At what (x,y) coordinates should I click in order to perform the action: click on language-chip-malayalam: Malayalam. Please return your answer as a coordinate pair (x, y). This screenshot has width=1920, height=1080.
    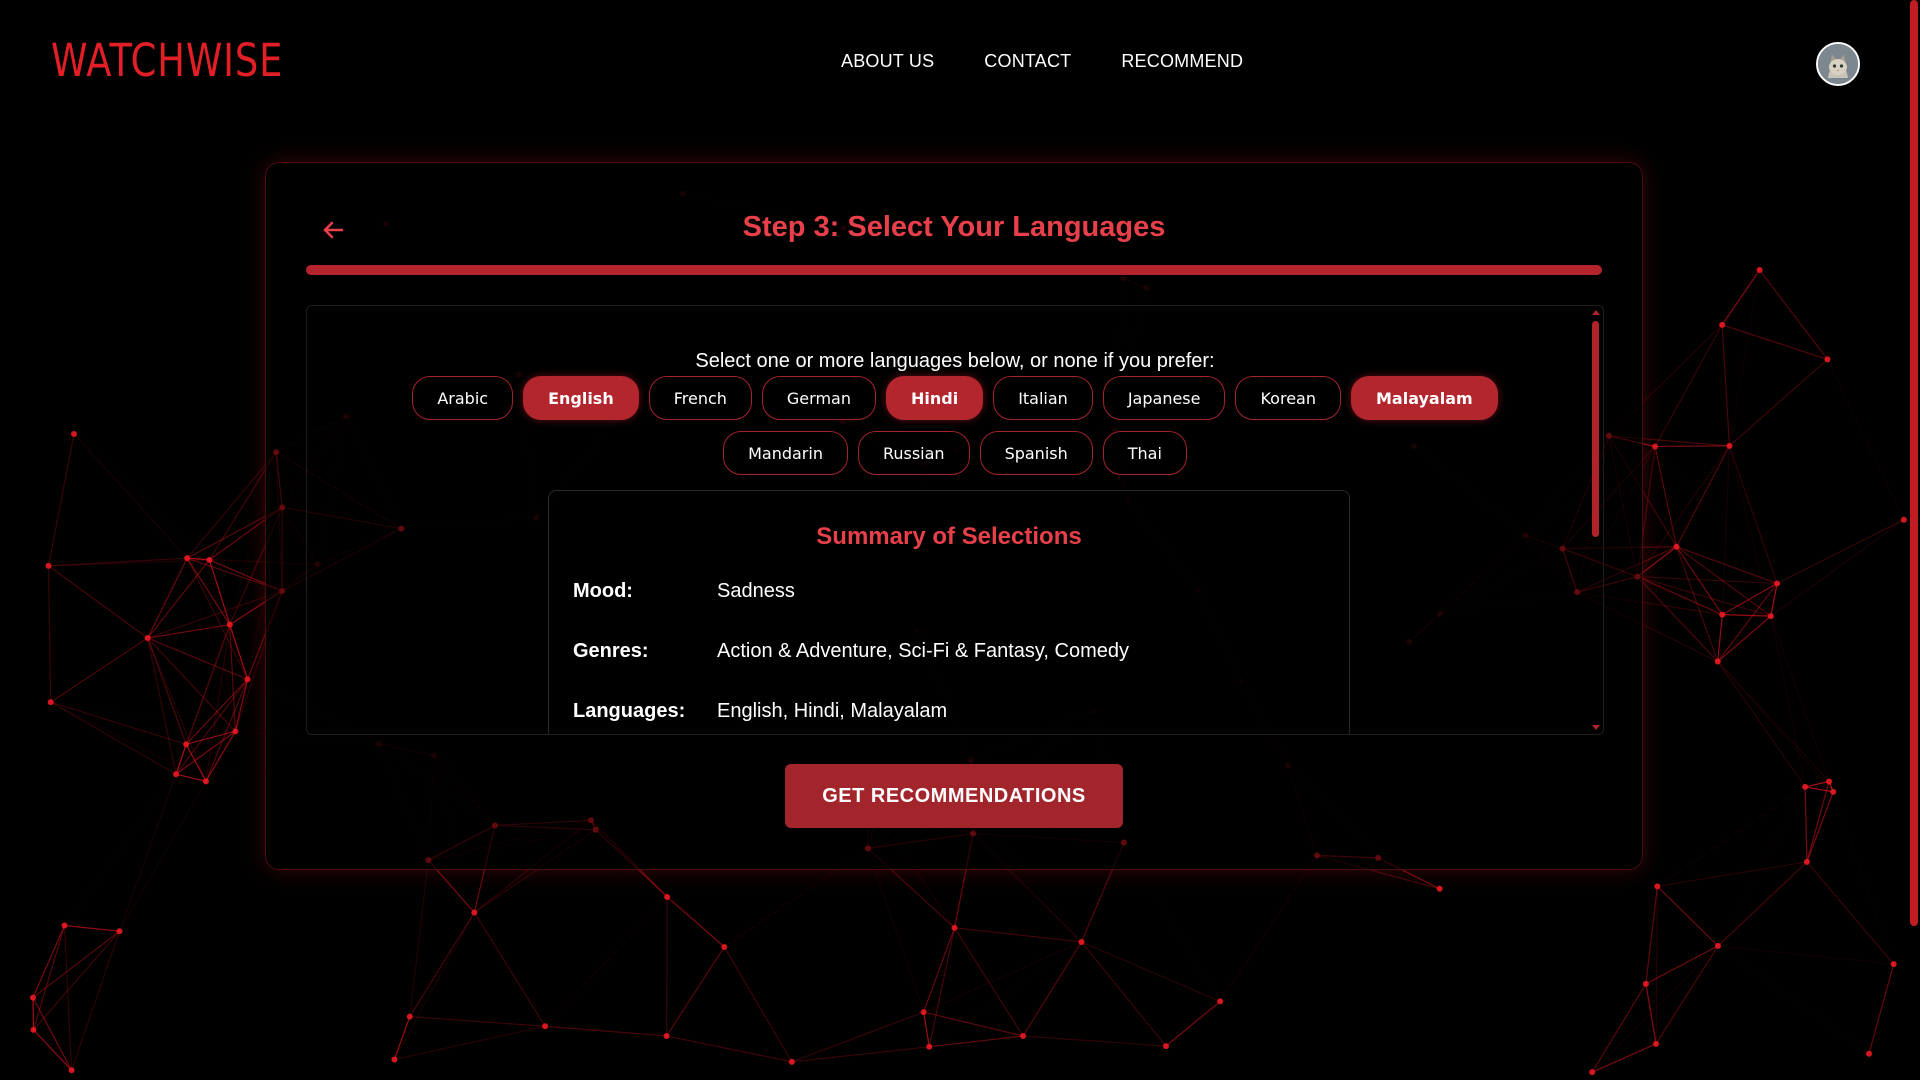
    Looking at the image, I should click on (1424, 398).